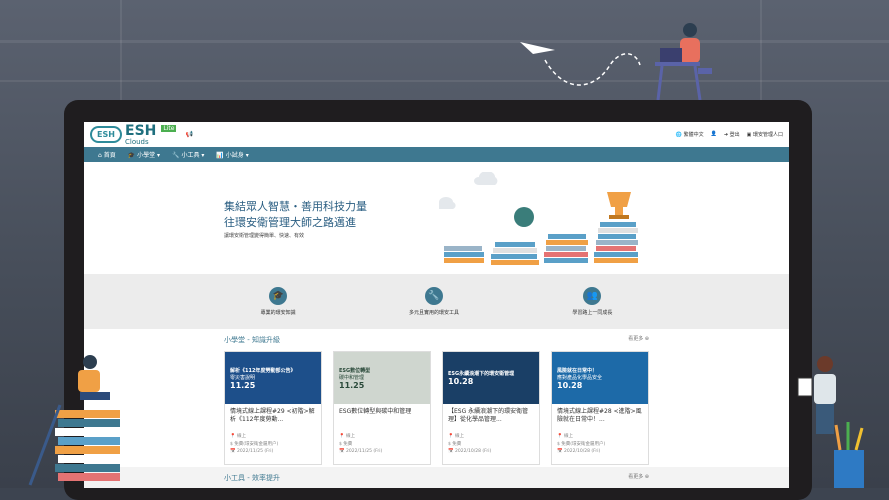 This screenshot has width=889, height=500. I want to click on top-right-links: 🌐 繁體中文 👤 ➜ 登出 ▣ 環安管理人口, so click(729, 134).